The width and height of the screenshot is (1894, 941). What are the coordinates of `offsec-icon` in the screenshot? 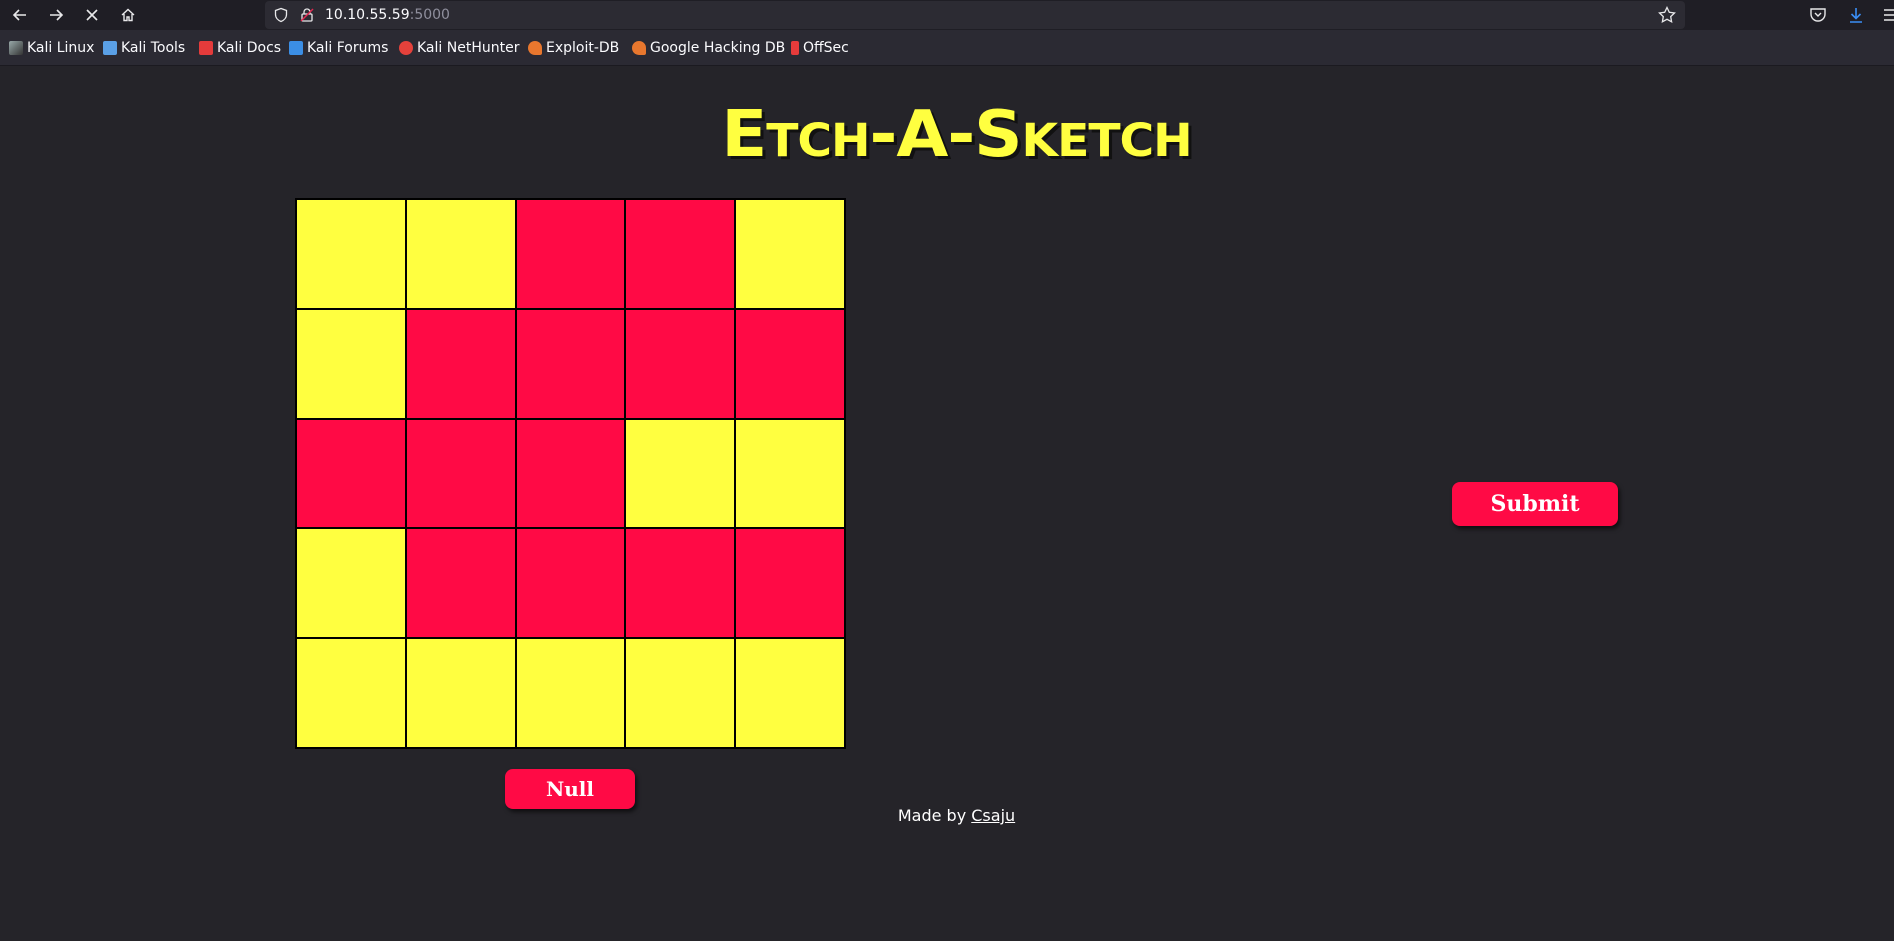 It's located at (795, 48).